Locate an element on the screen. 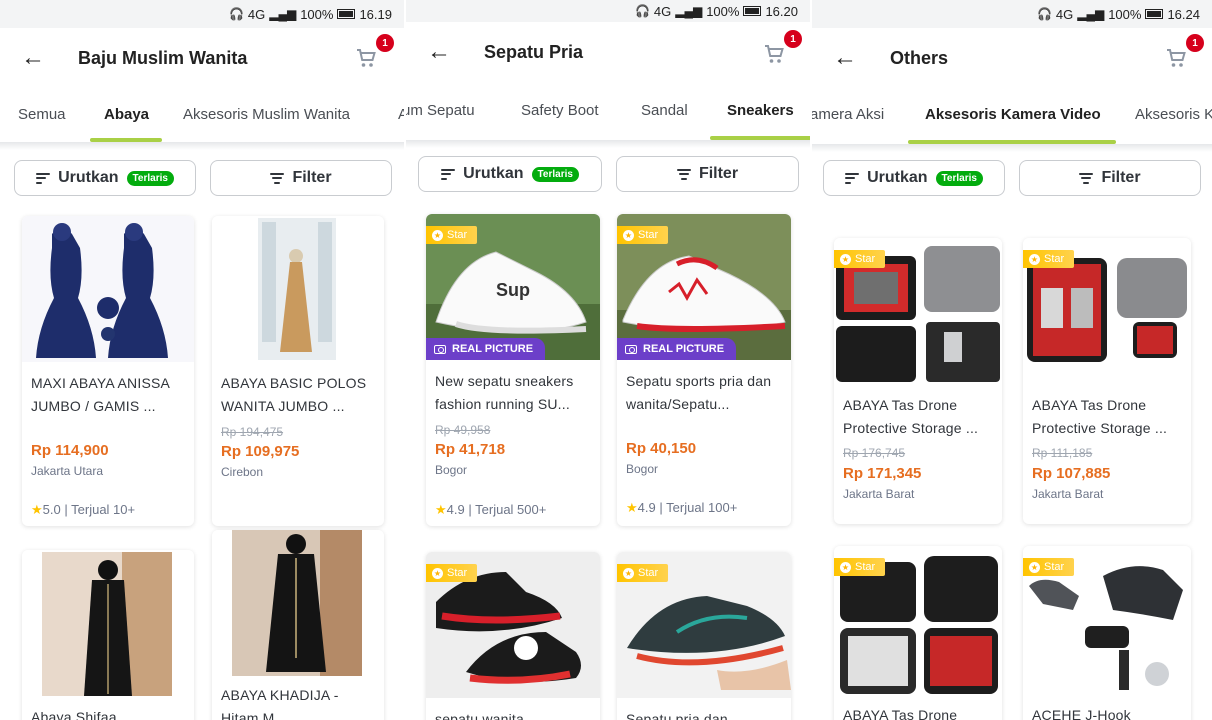 Image resolution: width=1212 pixels, height=720 pixels. signal-icon: ▂▄▆ is located at coordinates (283, 14).